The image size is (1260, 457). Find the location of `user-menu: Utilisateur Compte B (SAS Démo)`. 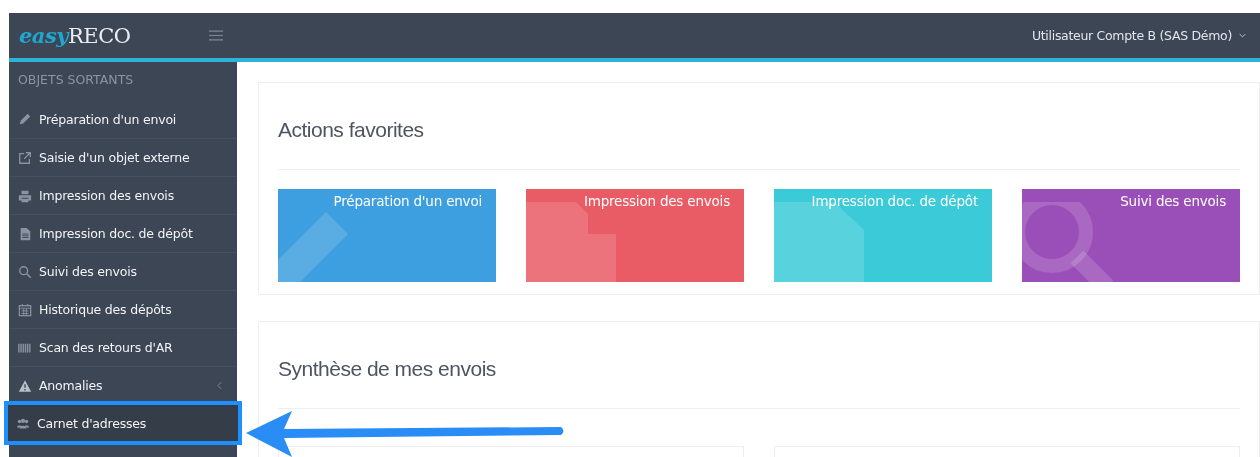

user-menu: Utilisateur Compte B (SAS Démo) is located at coordinates (1138, 35).